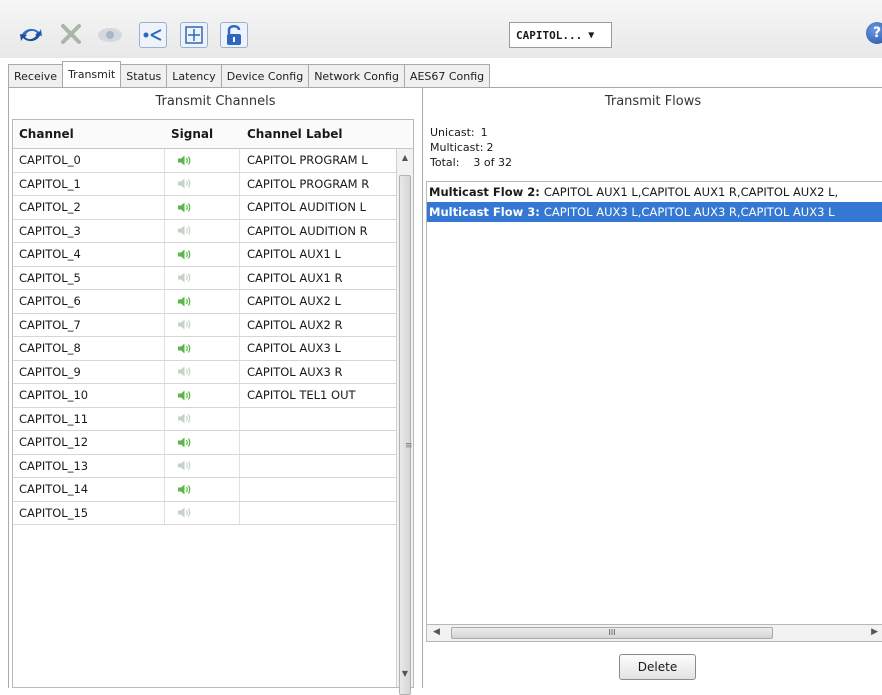 This screenshot has height=695, width=882. I want to click on channel-name: CAPITOL_8, so click(89, 348).